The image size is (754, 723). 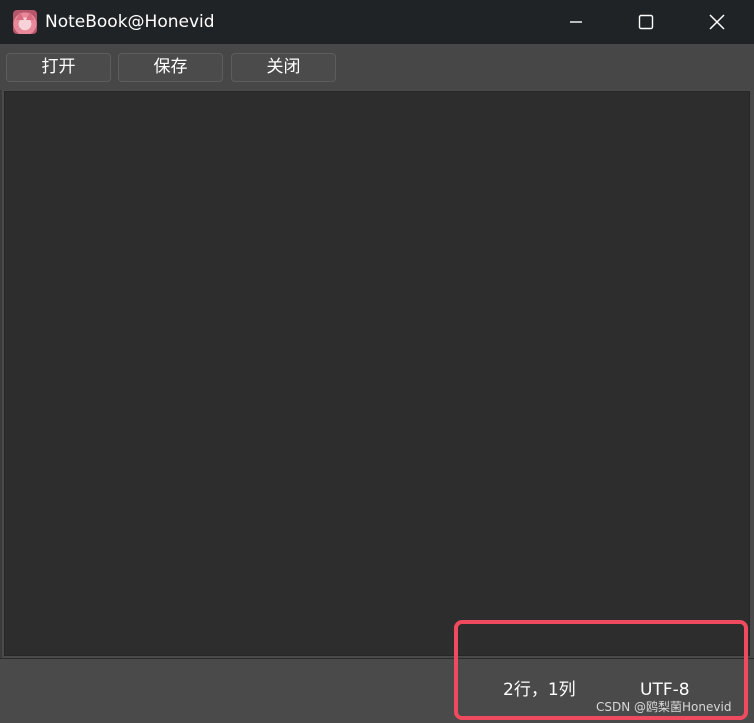 What do you see at coordinates (377, 67) in the screenshot?
I see `toolbar: 打开 保存 关闭` at bounding box center [377, 67].